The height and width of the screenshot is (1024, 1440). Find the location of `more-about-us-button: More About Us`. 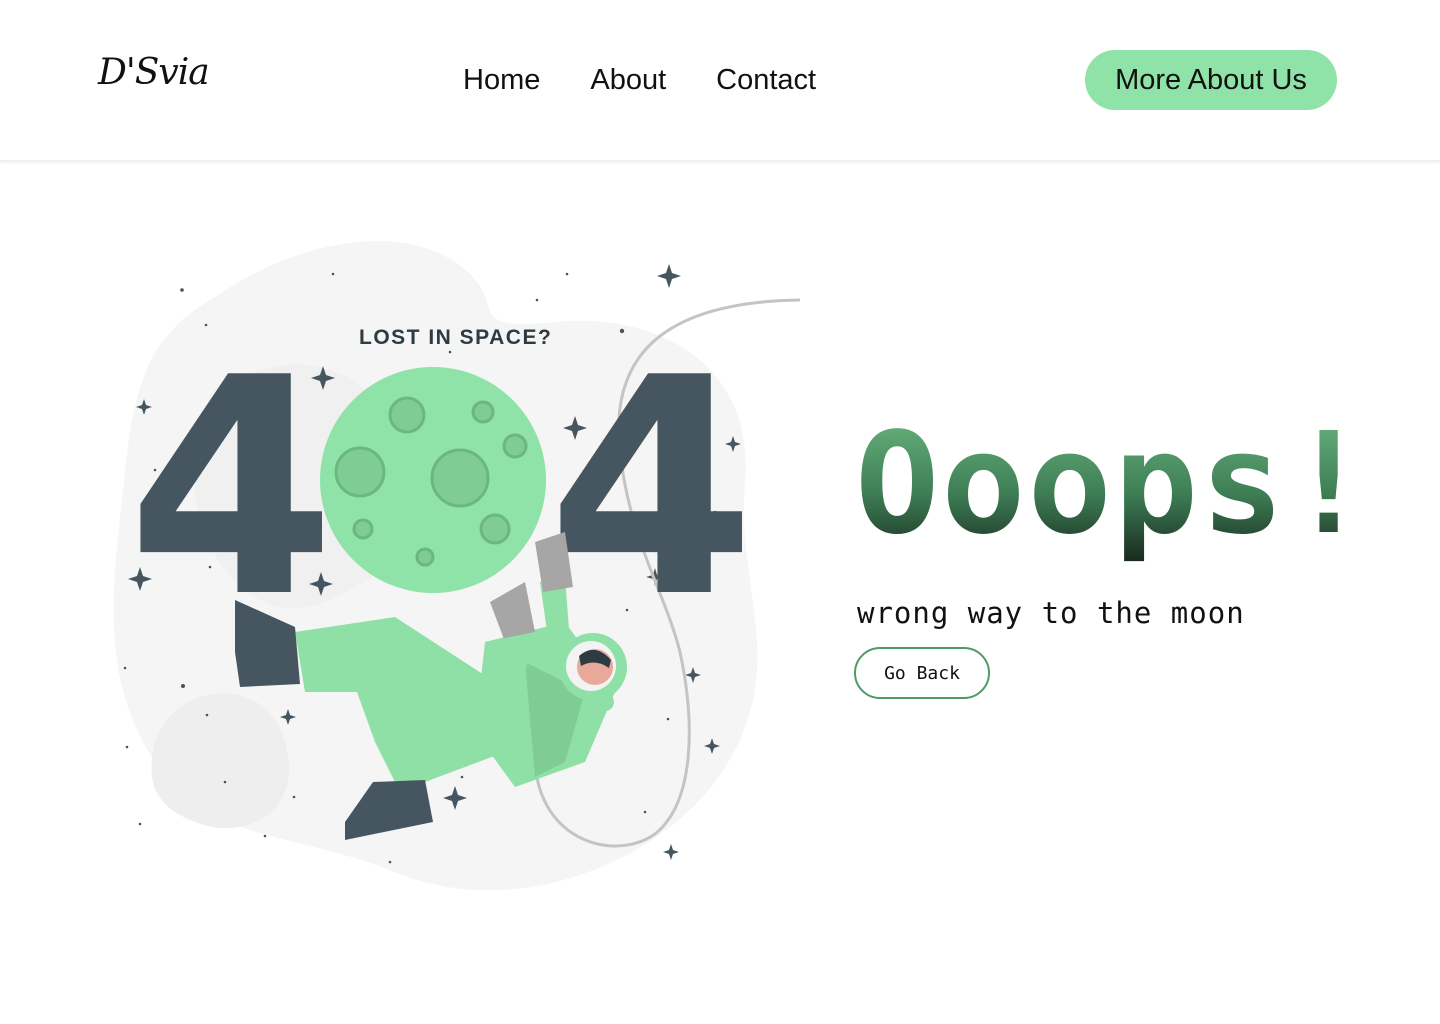

more-about-us-button: More About Us is located at coordinates (1211, 80).